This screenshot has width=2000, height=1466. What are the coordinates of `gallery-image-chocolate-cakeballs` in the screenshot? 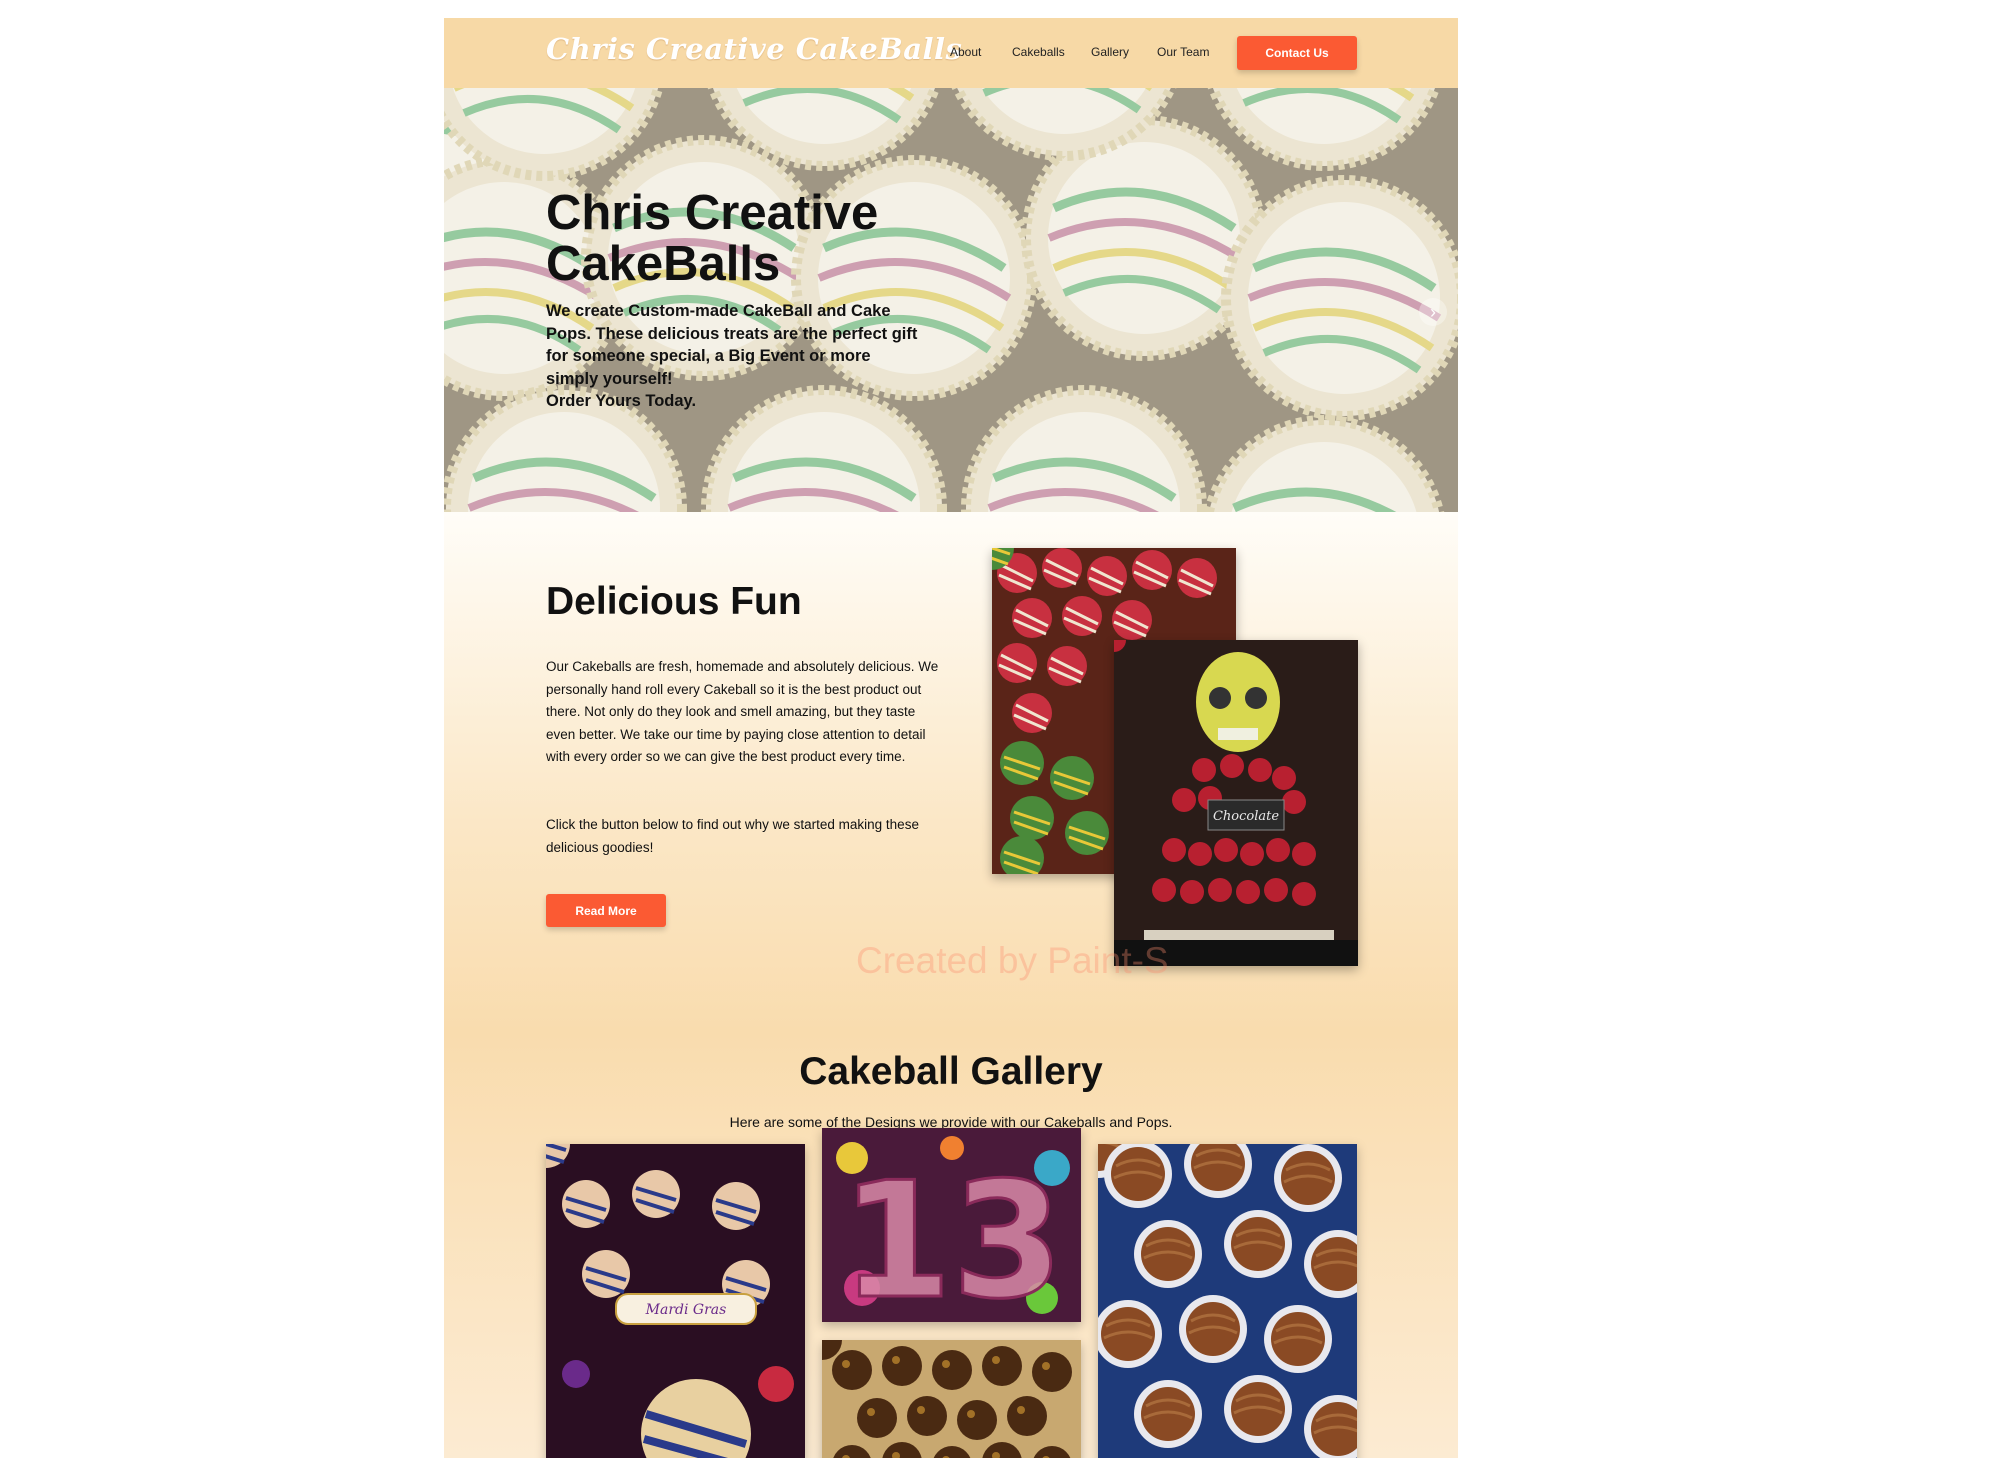 It's located at (1227, 1301).